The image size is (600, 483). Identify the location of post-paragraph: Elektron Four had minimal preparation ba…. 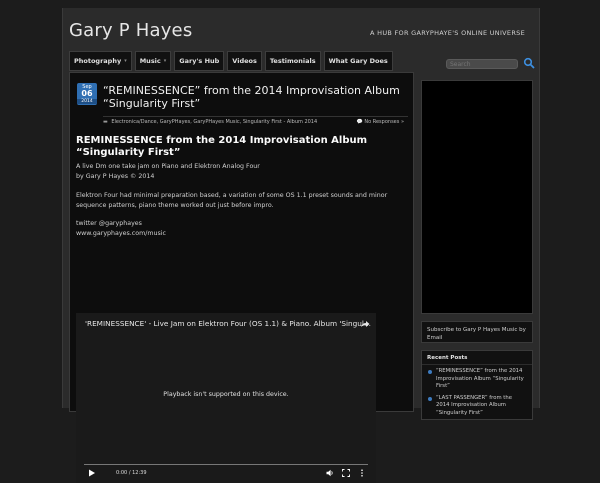
(232, 200).